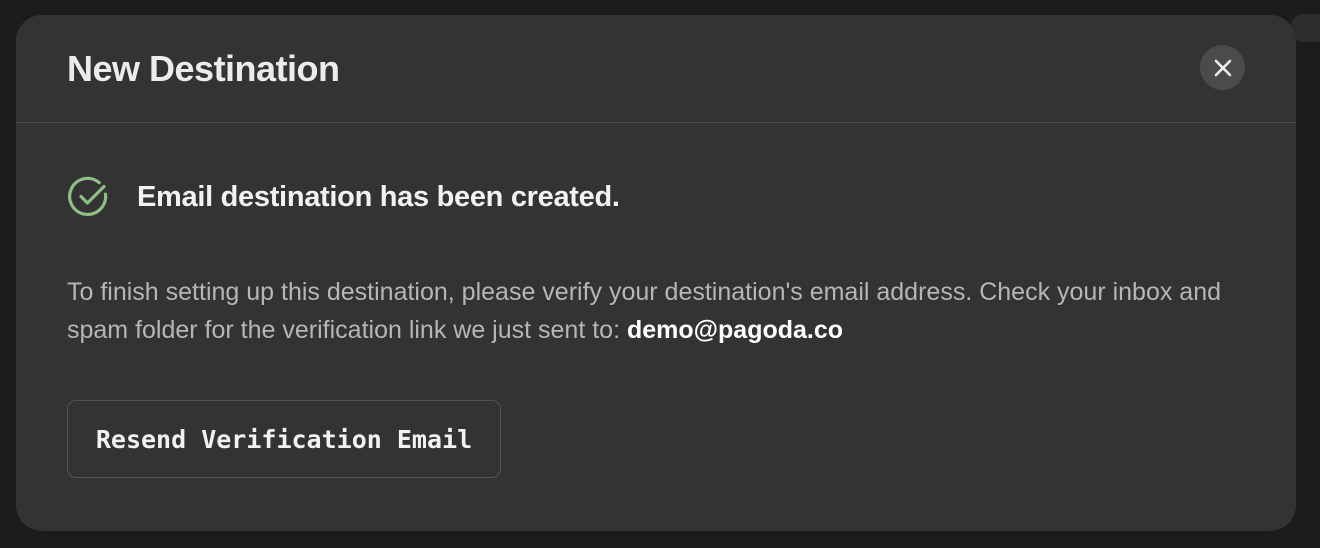 This screenshot has width=1320, height=548. Describe the element at coordinates (88, 196) in the screenshot. I see `check-circle-icon` at that location.